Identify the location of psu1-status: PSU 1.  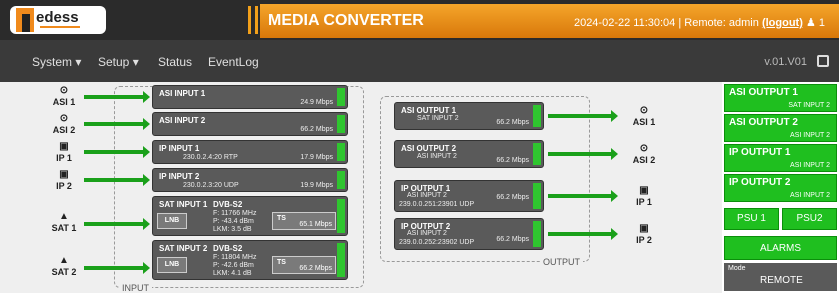
(751, 219).